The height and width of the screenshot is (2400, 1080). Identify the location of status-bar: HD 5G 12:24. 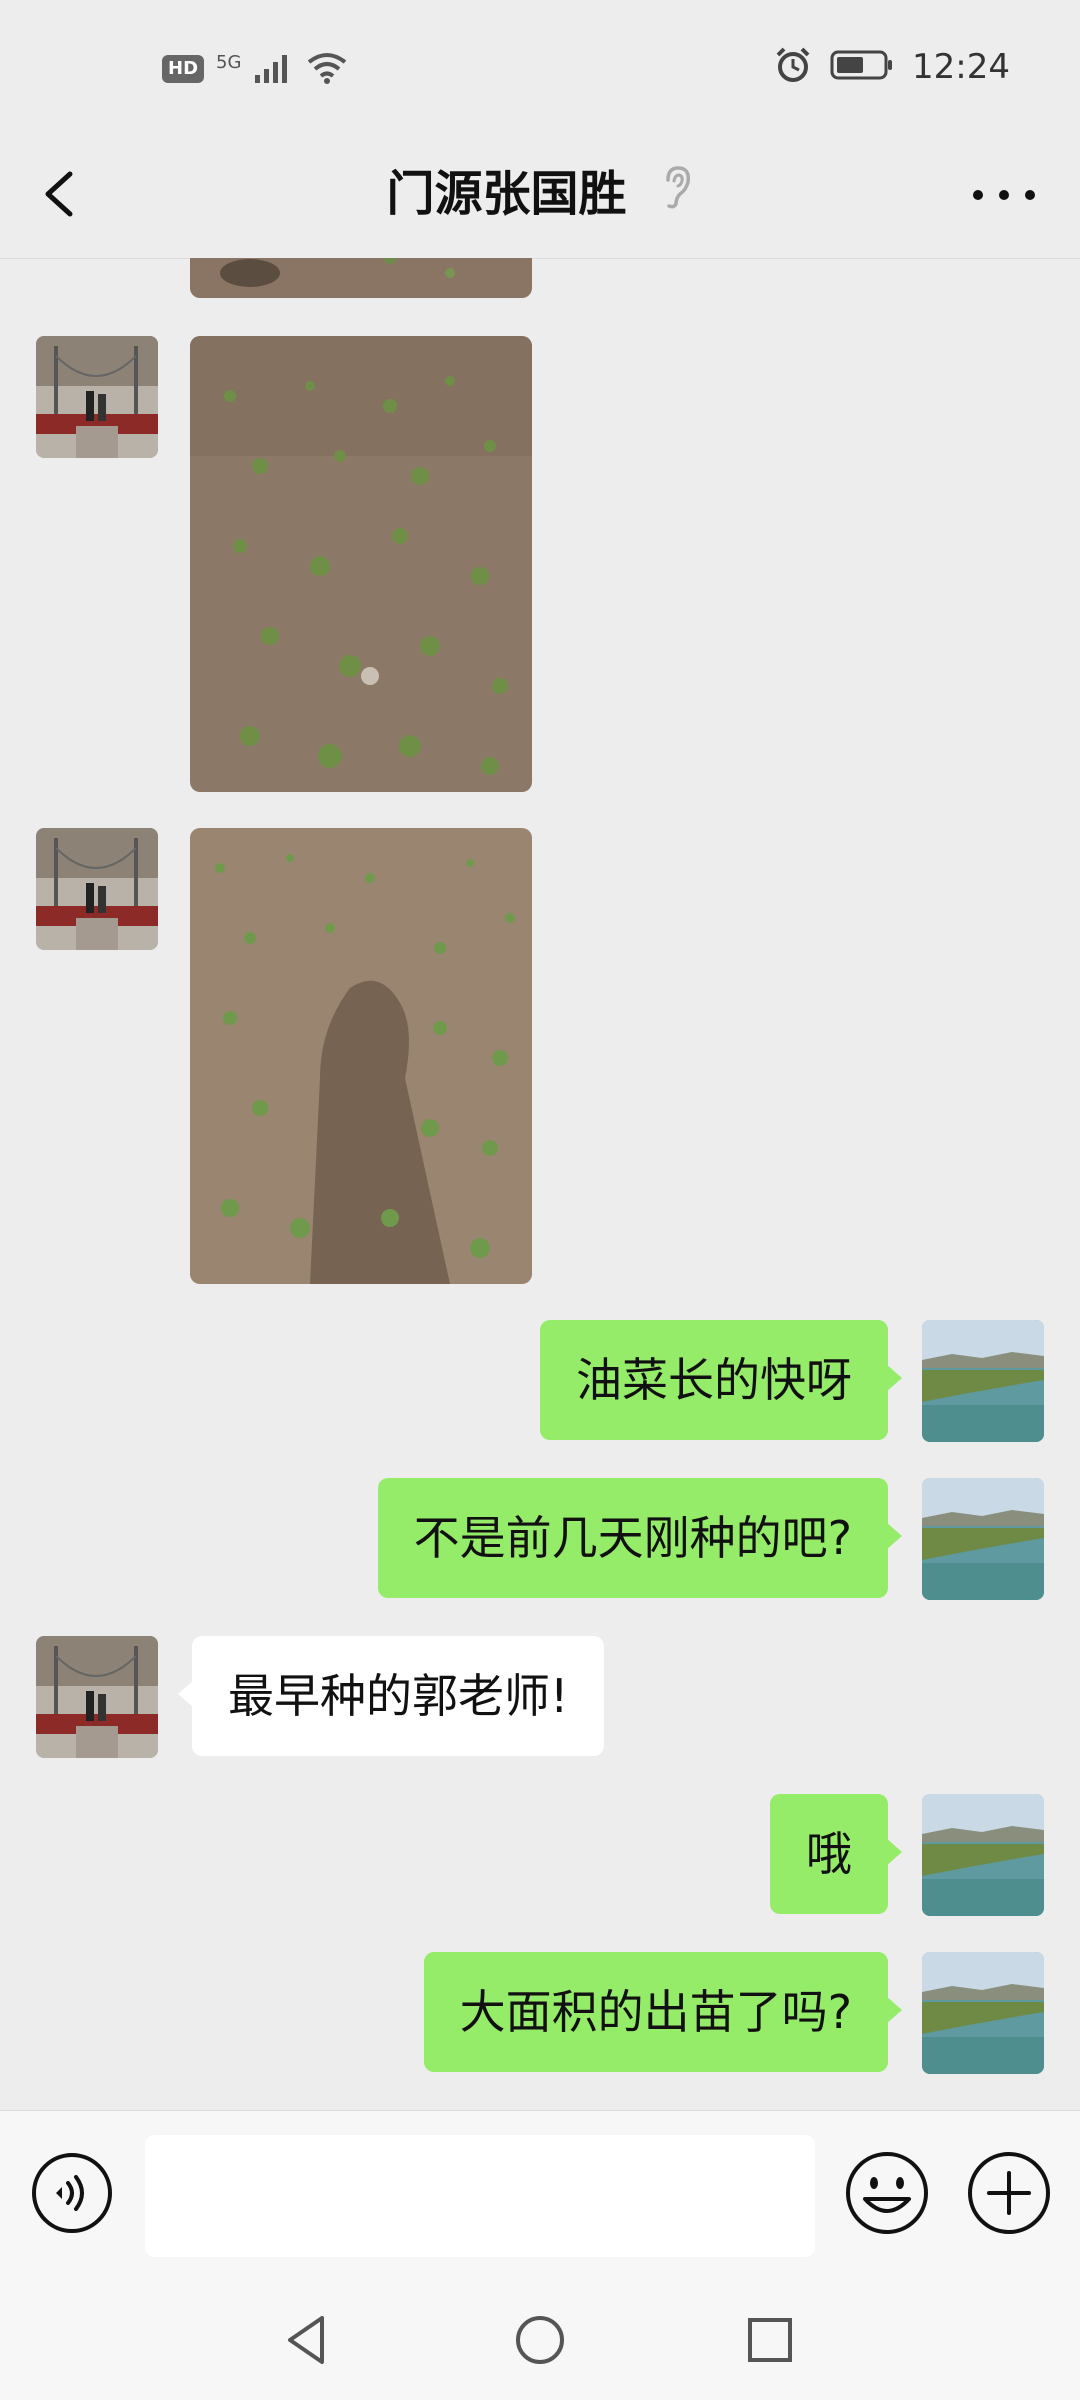
(540, 65).